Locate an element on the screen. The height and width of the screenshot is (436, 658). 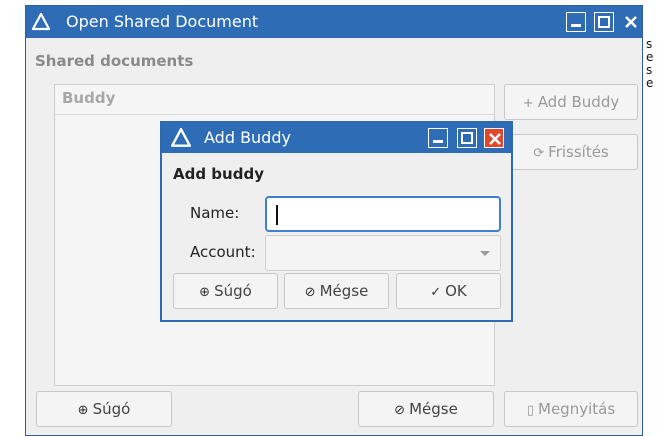
help-button: ⊕ Súgó is located at coordinates (104, 409).